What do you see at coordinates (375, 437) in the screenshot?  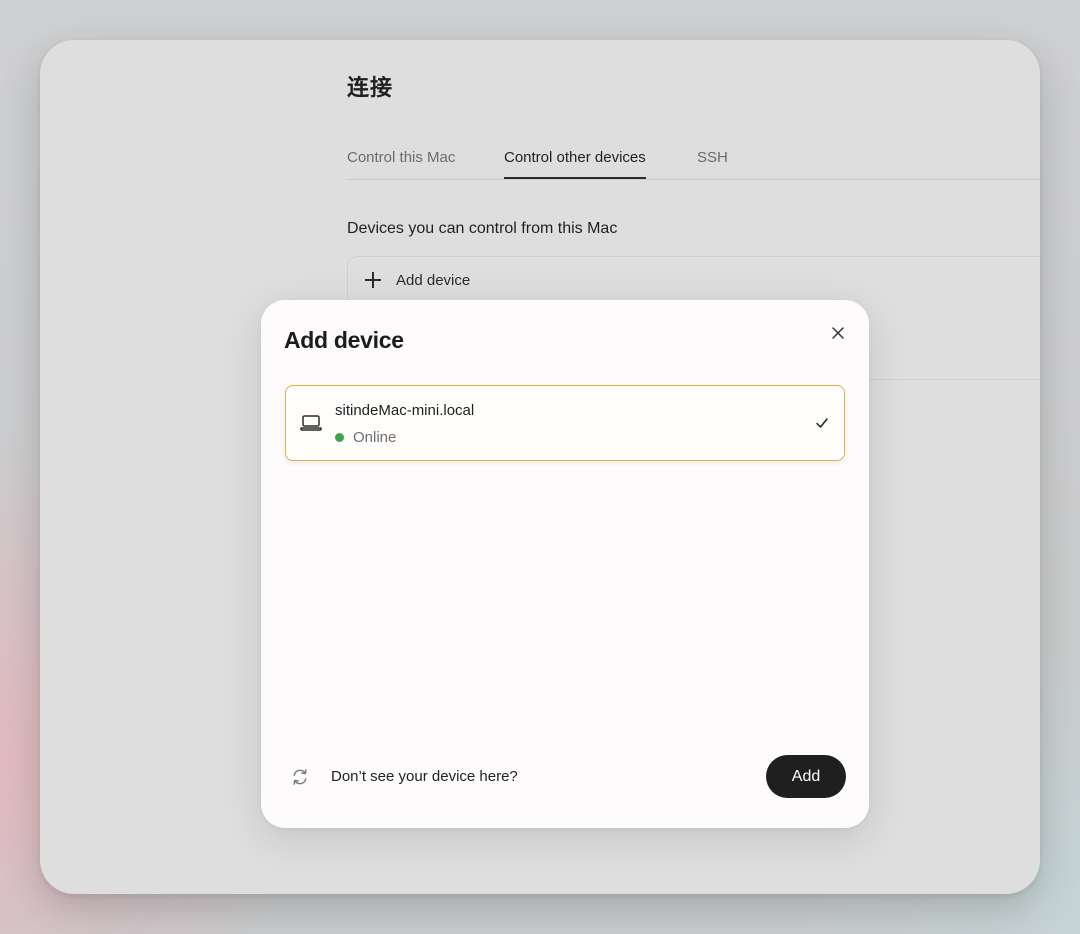 I see `status-text: Online` at bounding box center [375, 437].